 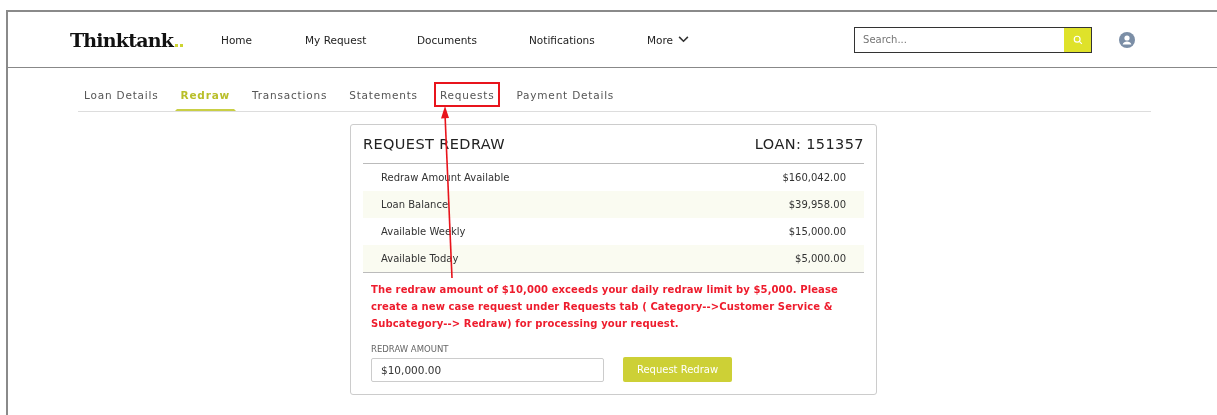 I want to click on tab: Statements, so click(x=383, y=96).